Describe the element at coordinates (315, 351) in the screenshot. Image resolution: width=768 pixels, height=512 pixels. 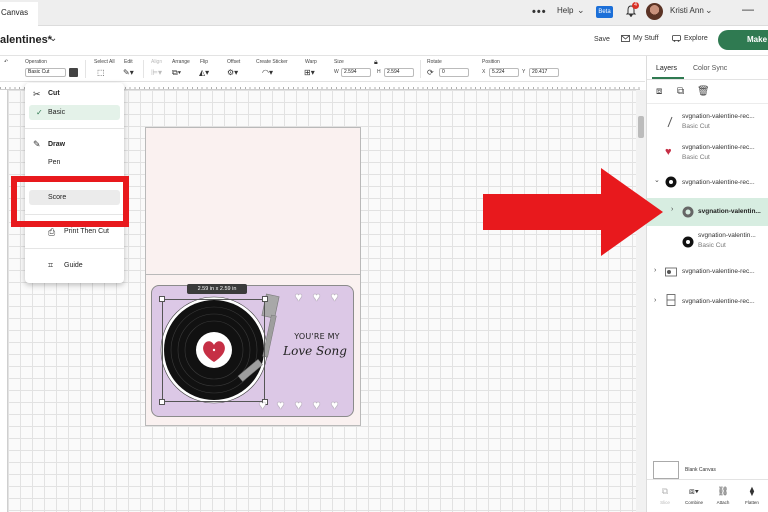
I see `card-message-line2: Love Song` at that location.